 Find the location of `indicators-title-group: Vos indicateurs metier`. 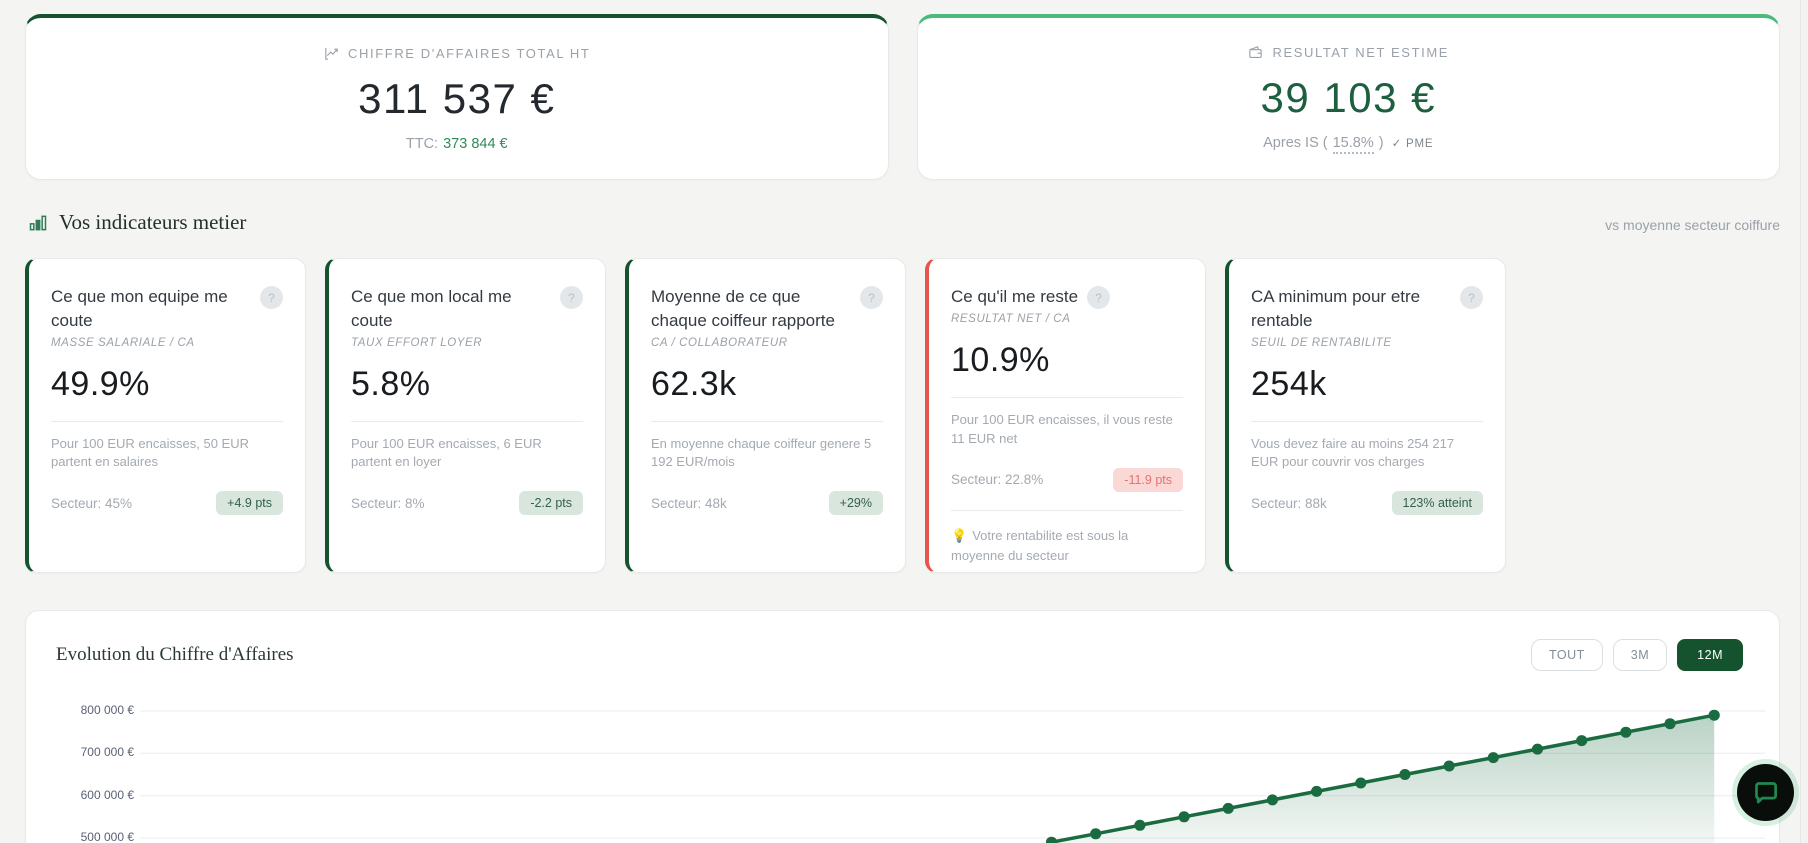

indicators-title-group: Vos indicateurs metier is located at coordinates (137, 222).